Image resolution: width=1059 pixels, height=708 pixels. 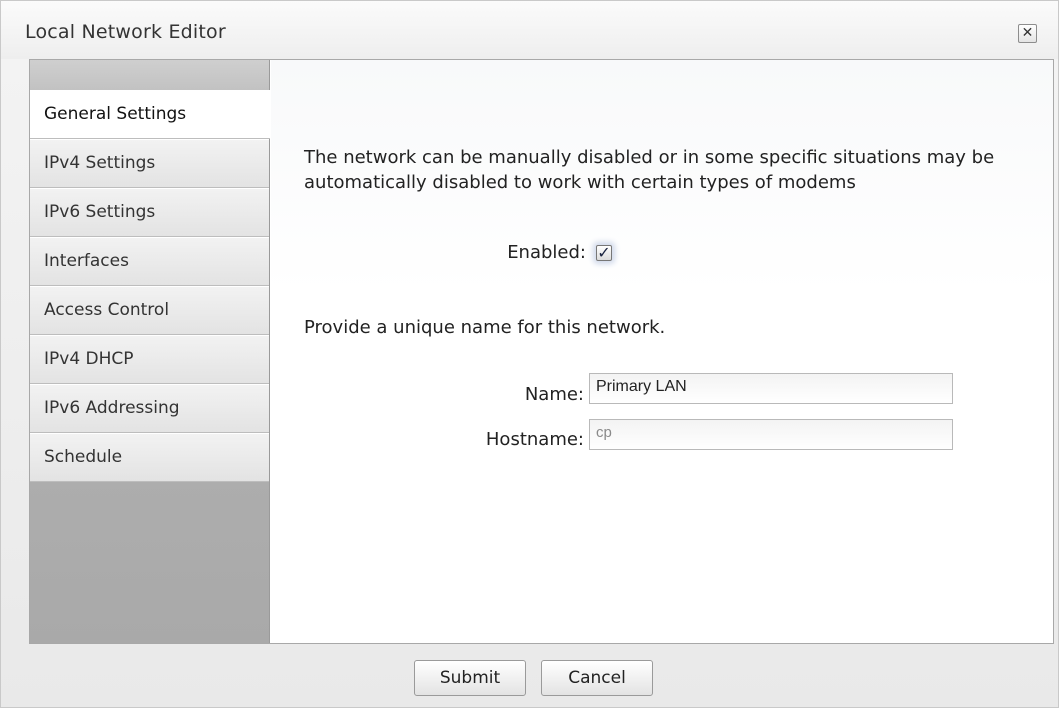 I want to click on hostname-label: Hostname:, so click(x=534, y=439).